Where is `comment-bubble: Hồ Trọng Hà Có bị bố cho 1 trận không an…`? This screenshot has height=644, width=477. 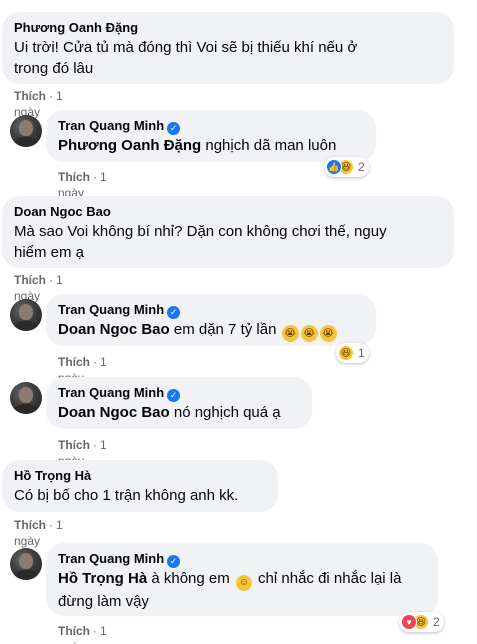
comment-bubble: Hồ Trọng Hà Có bị bố cho 1 trận không an… is located at coordinates (140, 486).